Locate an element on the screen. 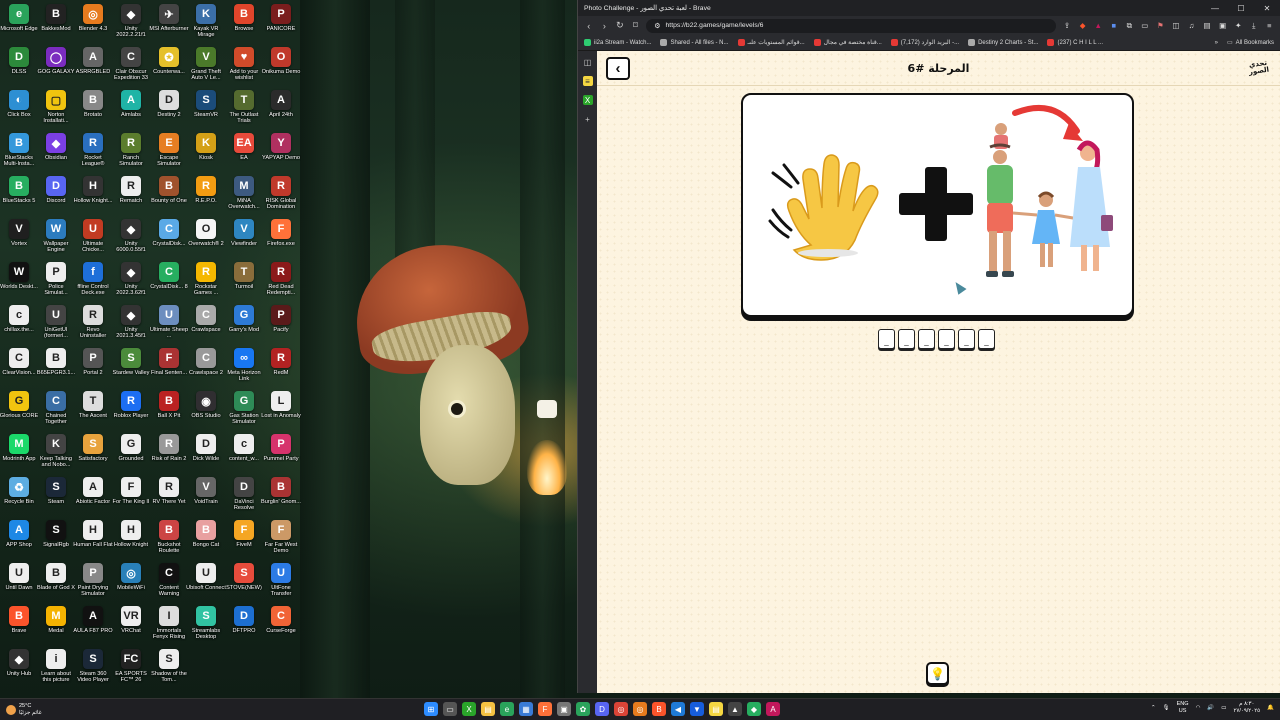 The image size is (1280, 720). desktop-icon: K Kayak VR Mirage is located at coordinates (206, 24).